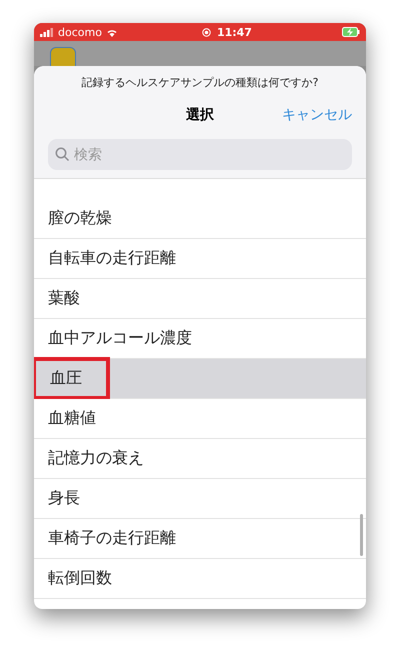 The height and width of the screenshot is (655, 400). I want to click on list-item: 血糖値, so click(200, 419).